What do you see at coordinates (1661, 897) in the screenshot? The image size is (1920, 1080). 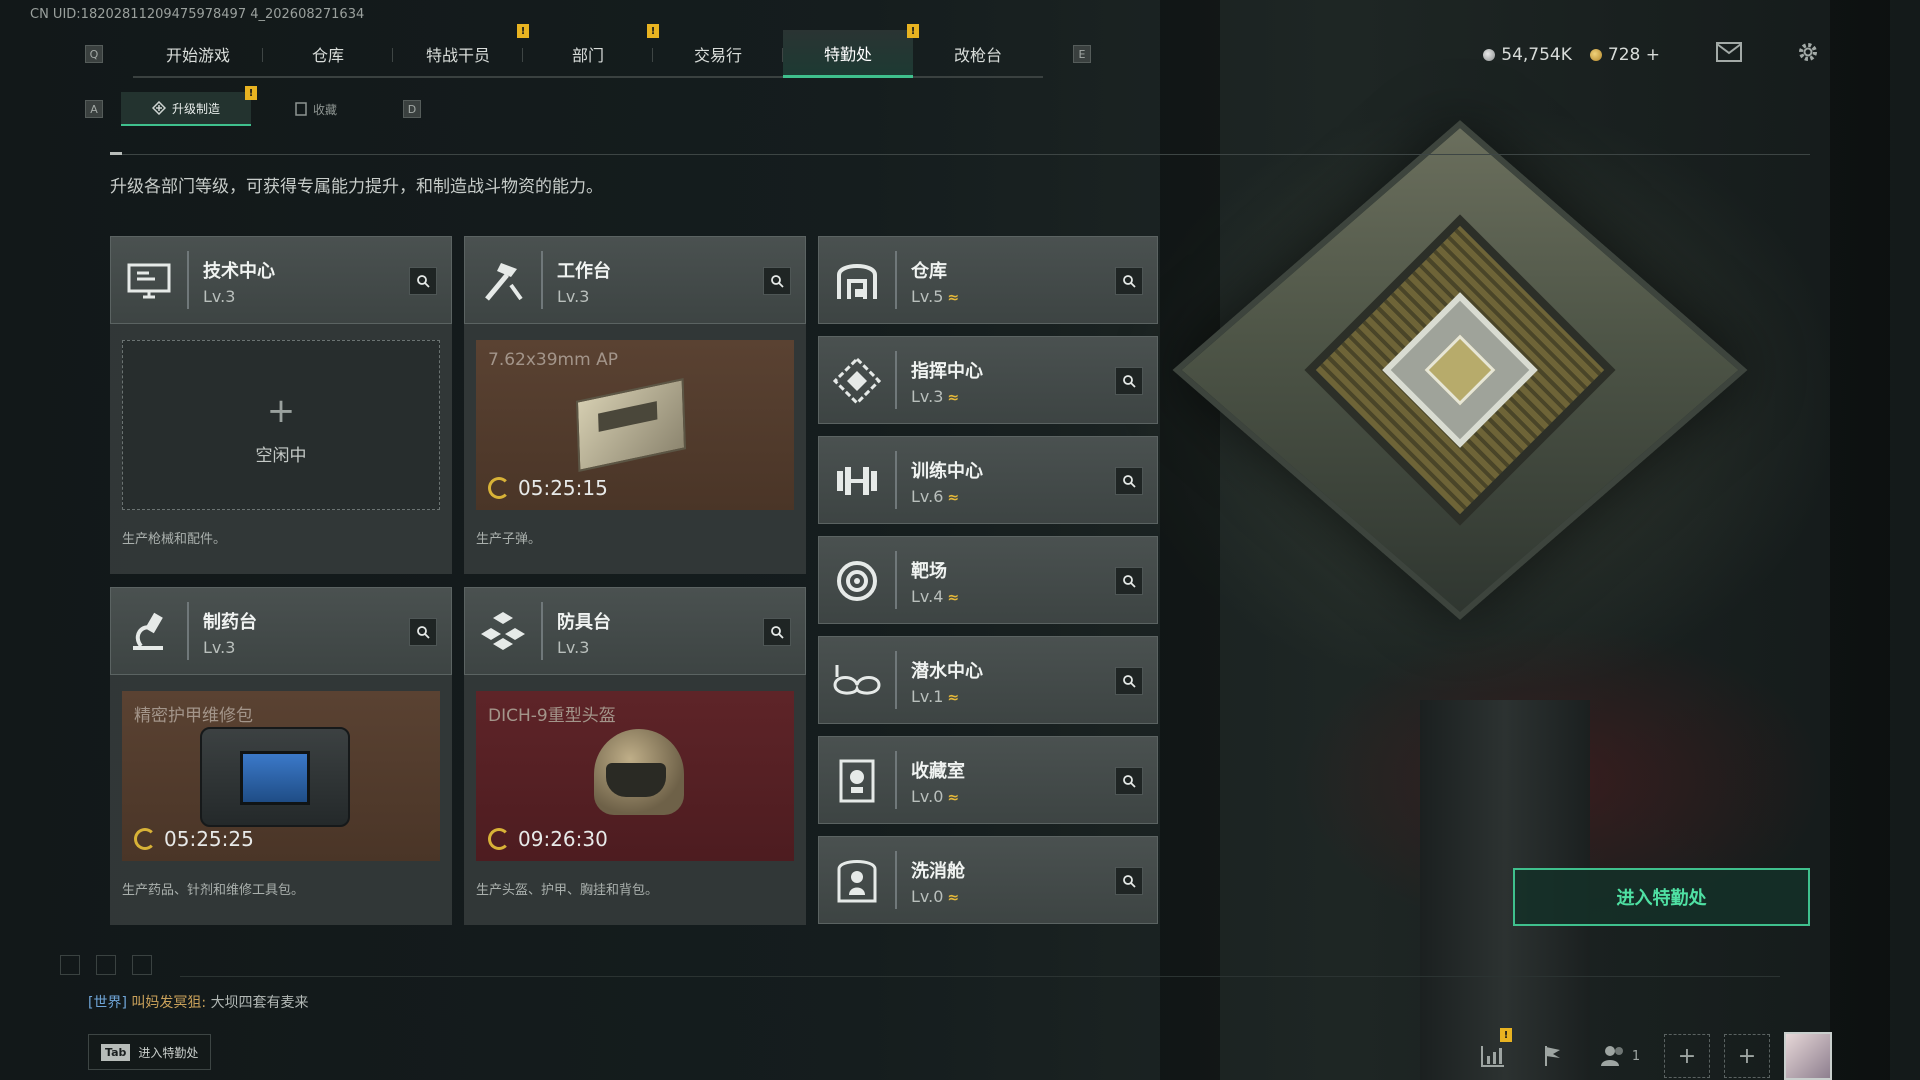 I see `enter-special-ops-button: 进入特勤处` at bounding box center [1661, 897].